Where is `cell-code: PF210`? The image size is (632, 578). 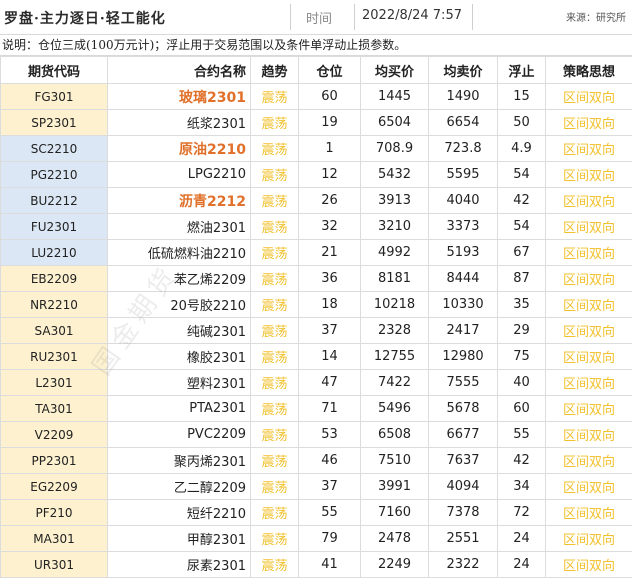 cell-code: PF210 is located at coordinates (54, 513).